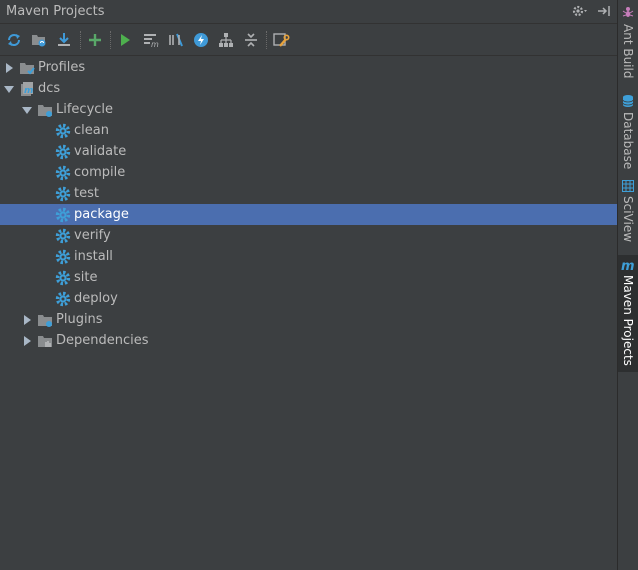 This screenshot has height=570, width=638. Describe the element at coordinates (308, 88) in the screenshot. I see `tree-node-project: m dcs` at that location.